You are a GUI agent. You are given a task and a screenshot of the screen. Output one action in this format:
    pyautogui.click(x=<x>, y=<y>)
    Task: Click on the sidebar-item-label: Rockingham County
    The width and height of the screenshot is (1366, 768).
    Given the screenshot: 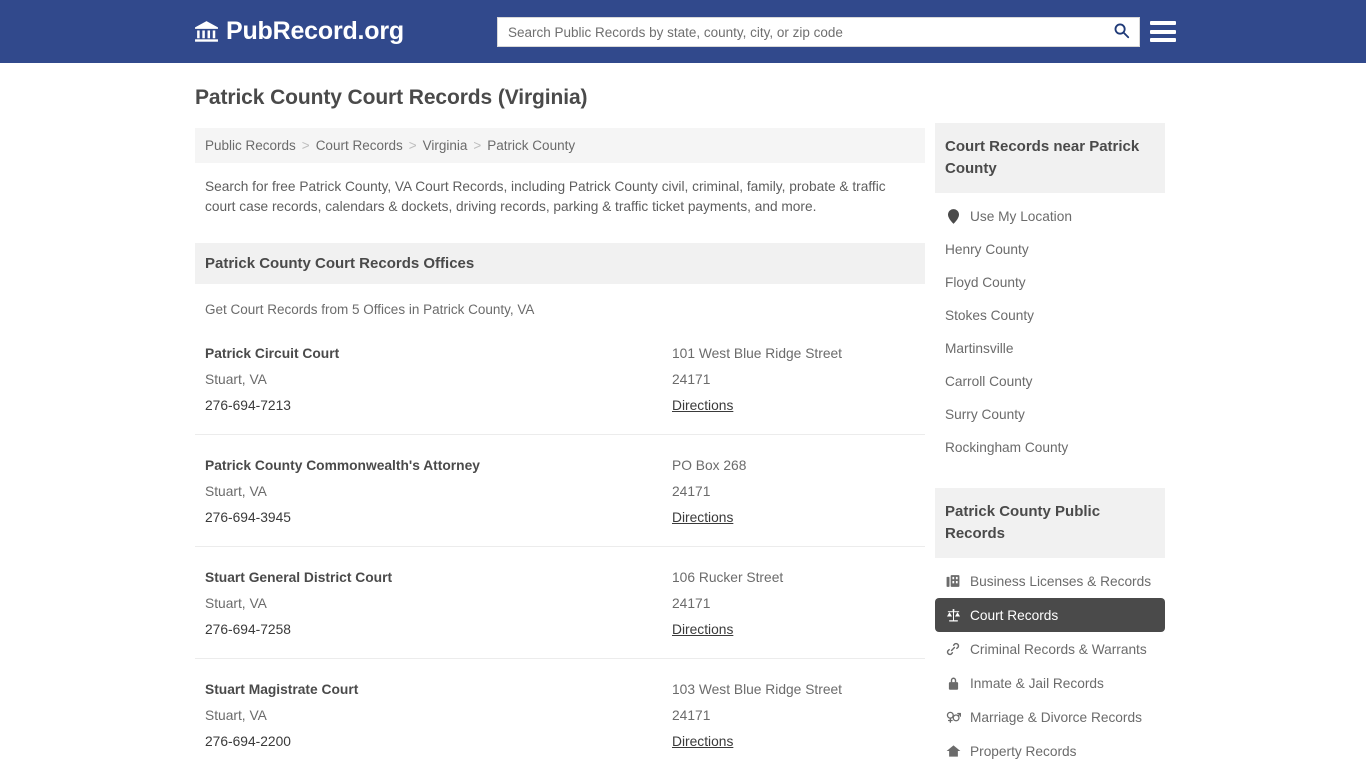 What is the action you would take?
    pyautogui.click(x=1007, y=447)
    